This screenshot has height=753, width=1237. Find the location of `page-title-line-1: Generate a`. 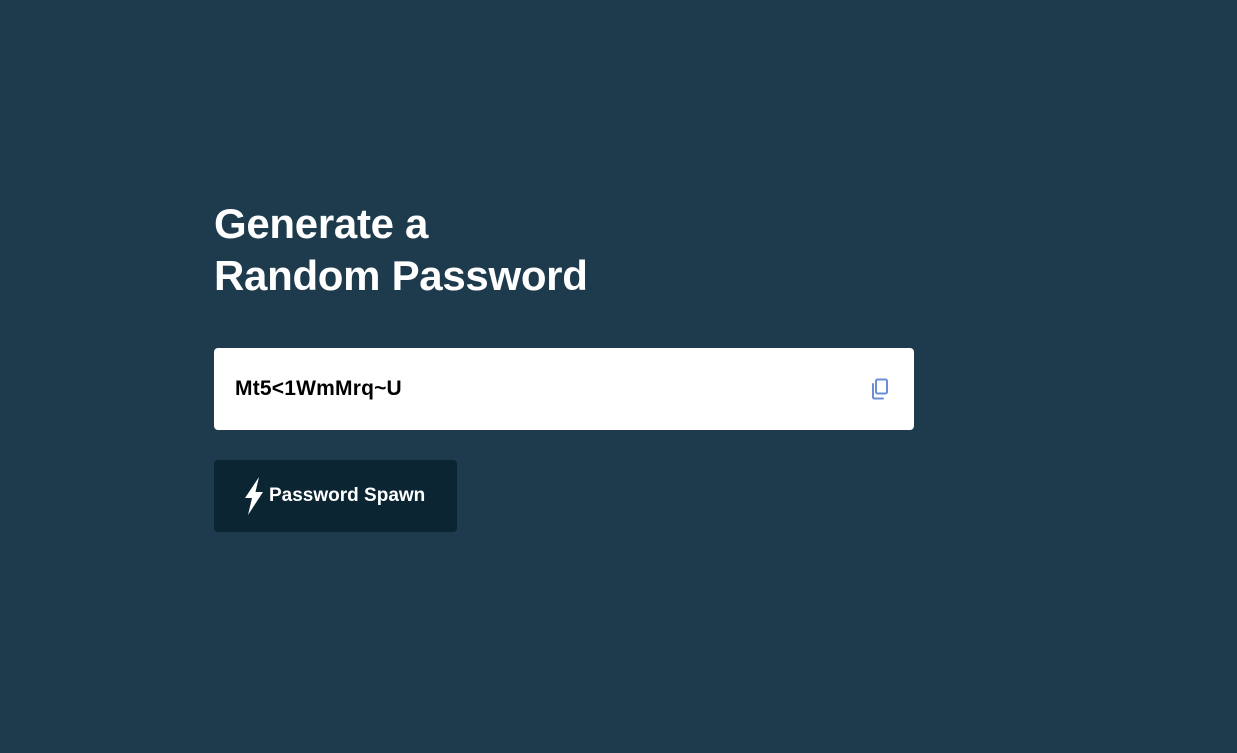

page-title-line-1: Generate a is located at coordinates (321, 223).